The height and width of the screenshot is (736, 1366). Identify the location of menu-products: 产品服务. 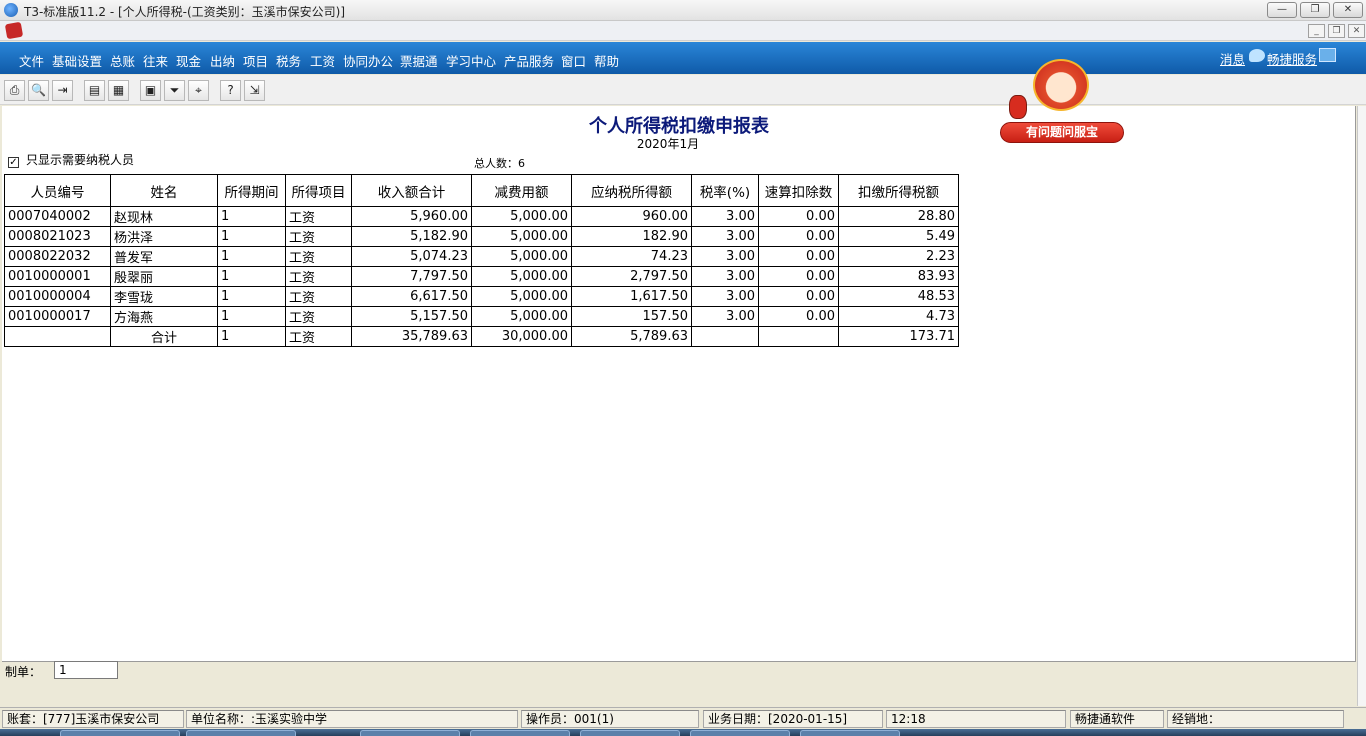
(529, 60).